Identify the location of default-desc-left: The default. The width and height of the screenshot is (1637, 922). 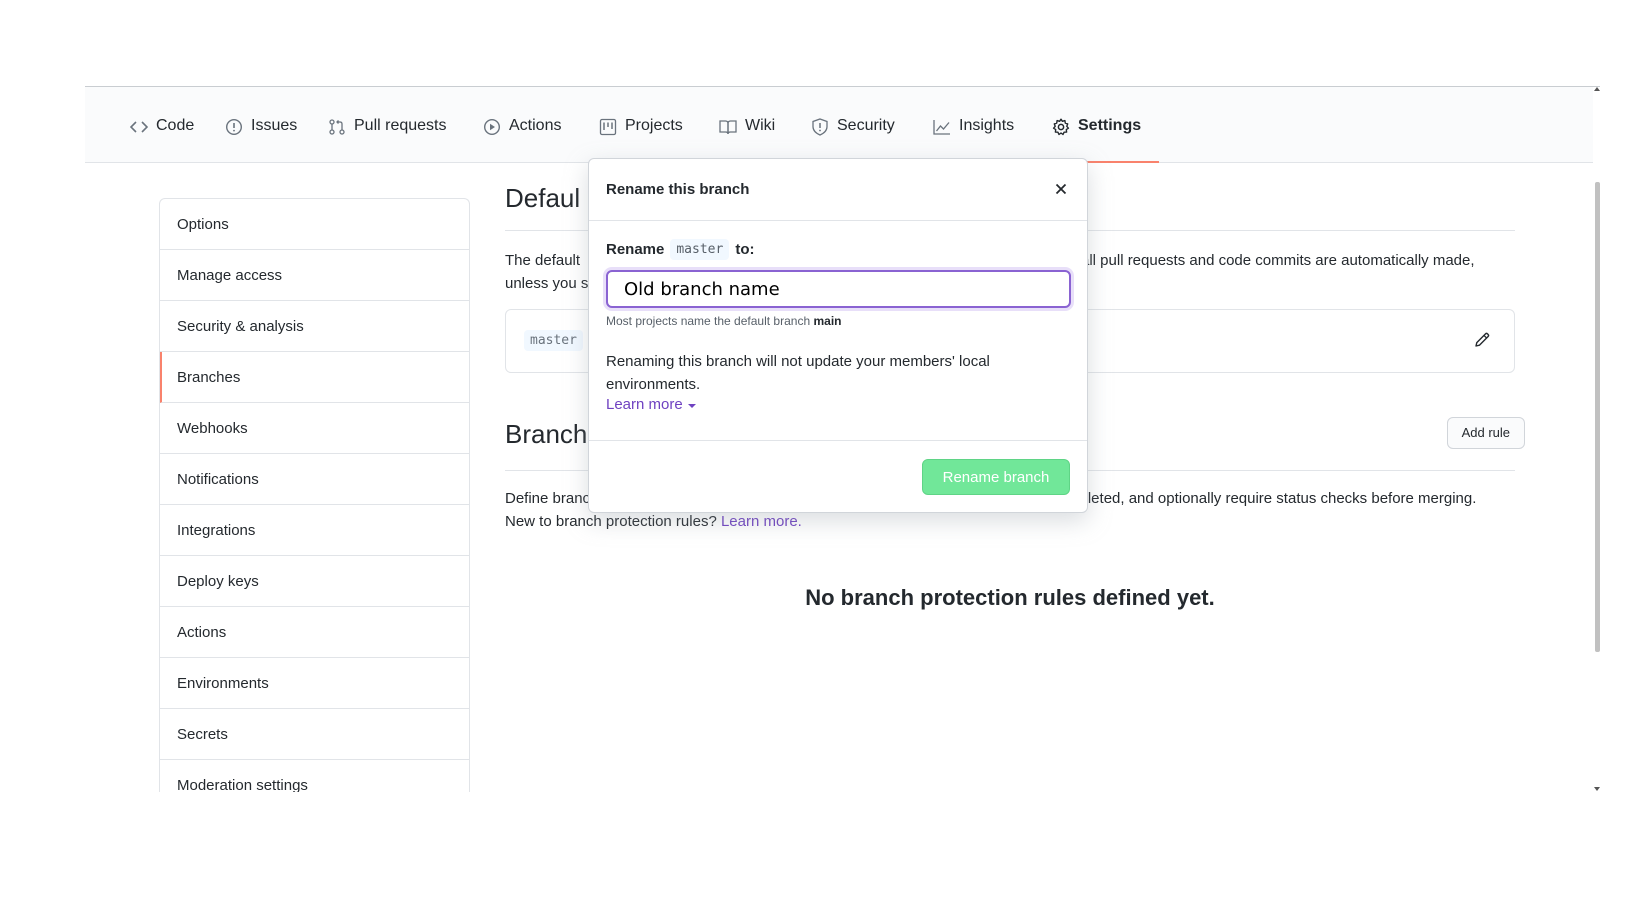
(543, 260).